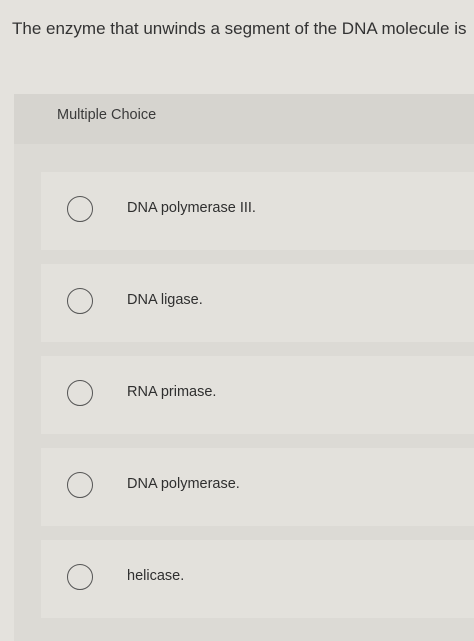 This screenshot has width=474, height=641. What do you see at coordinates (107, 115) in the screenshot?
I see `multiple-choice-label: Multiple Choice` at bounding box center [107, 115].